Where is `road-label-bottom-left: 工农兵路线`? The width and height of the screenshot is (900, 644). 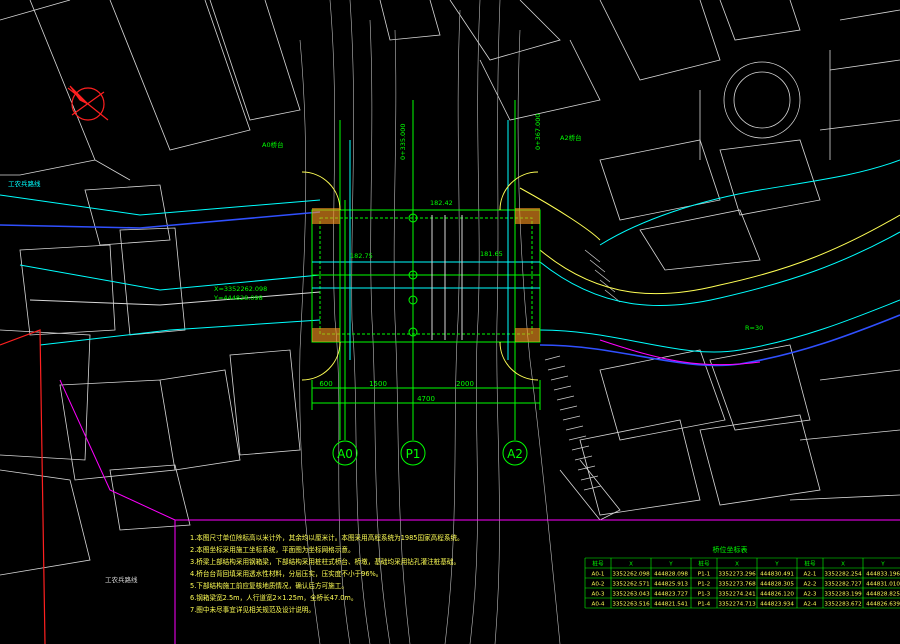 road-label-bottom-left: 工农兵路线 is located at coordinates (121, 579).